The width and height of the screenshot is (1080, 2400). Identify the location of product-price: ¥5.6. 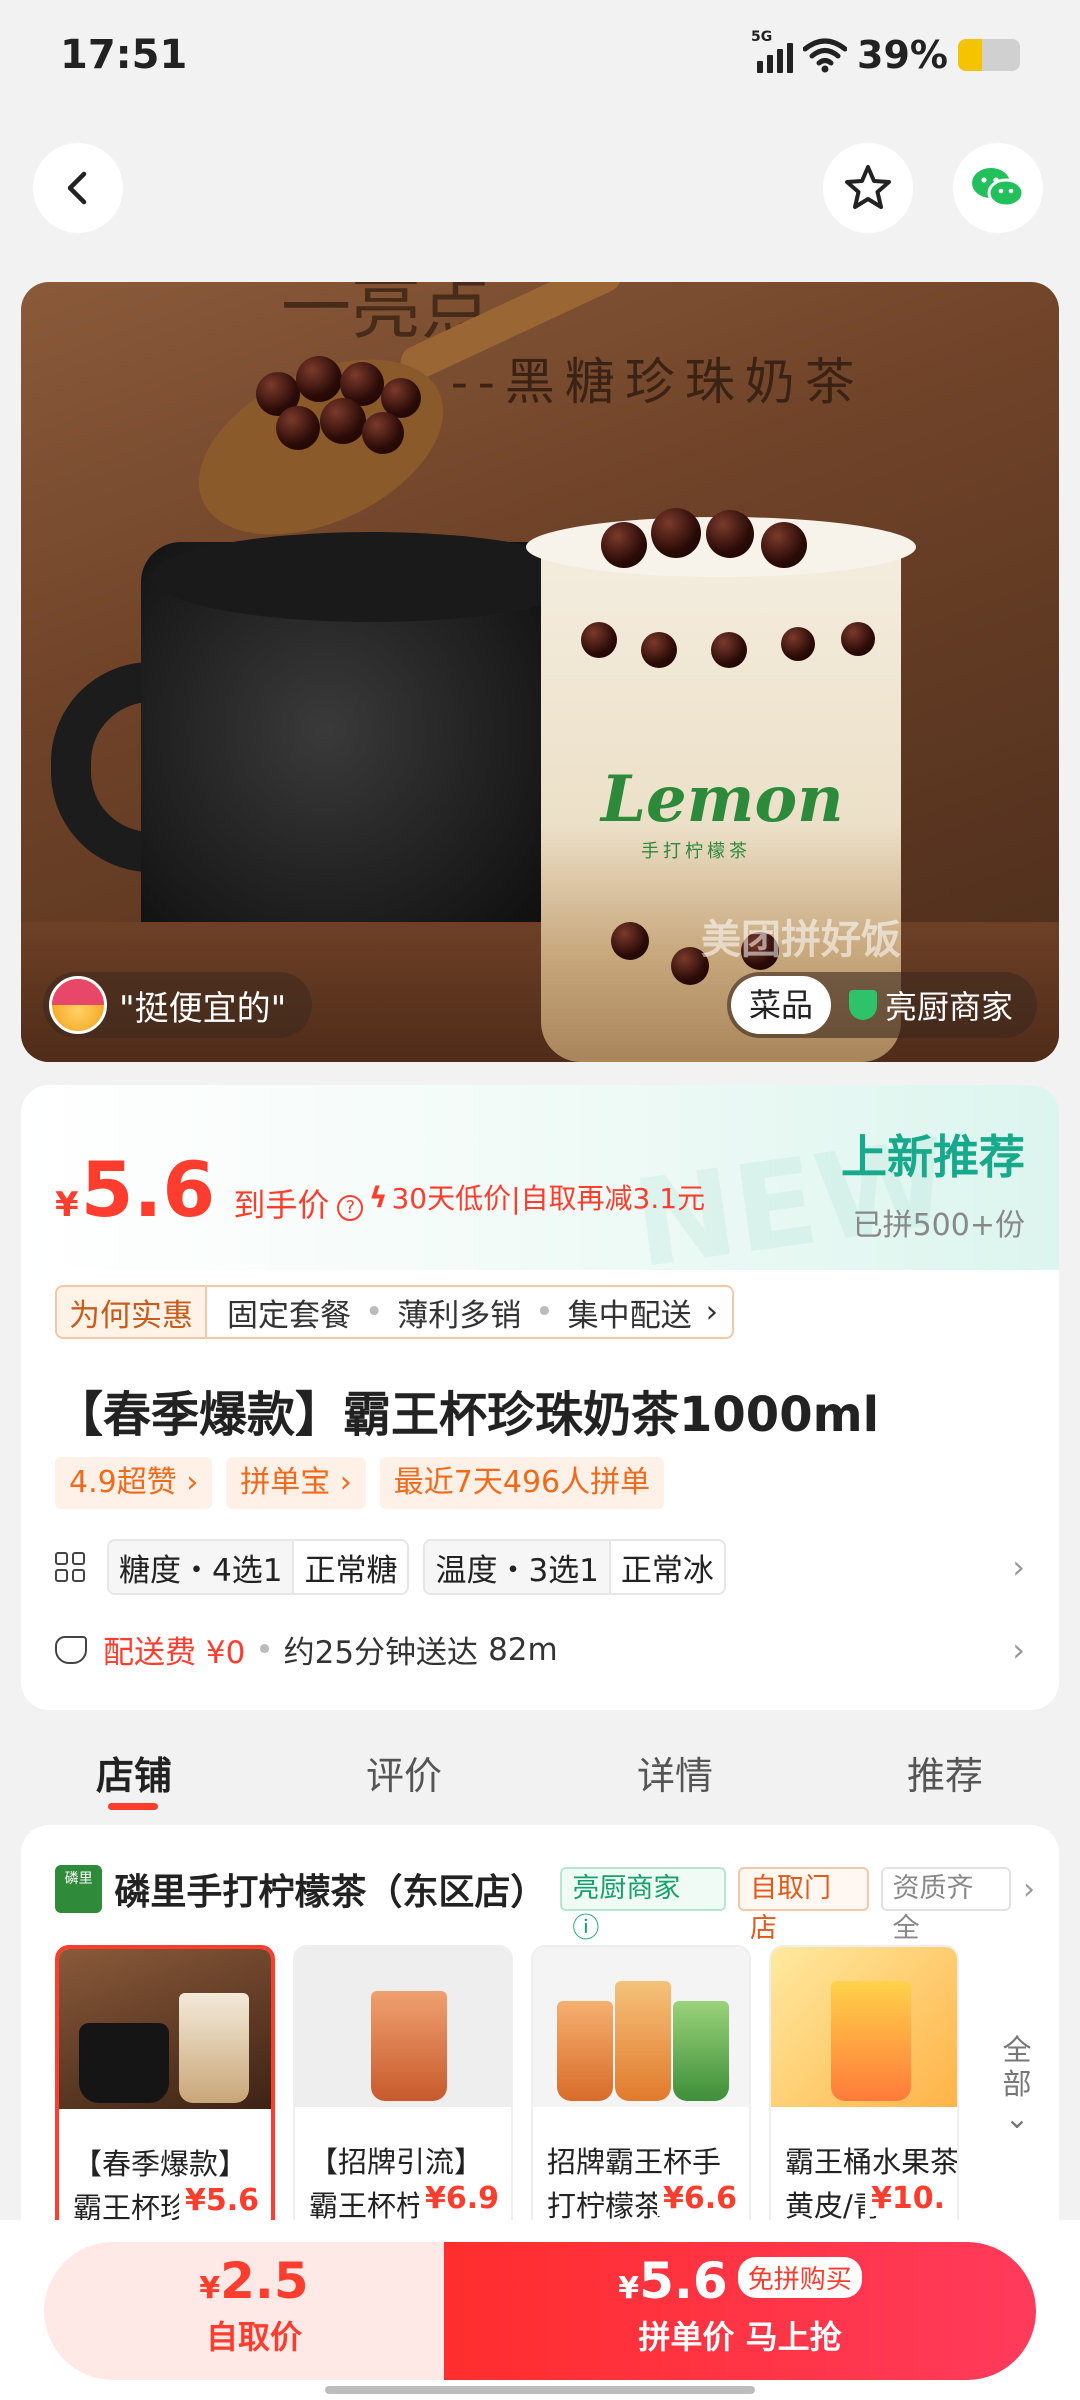
(218, 2200).